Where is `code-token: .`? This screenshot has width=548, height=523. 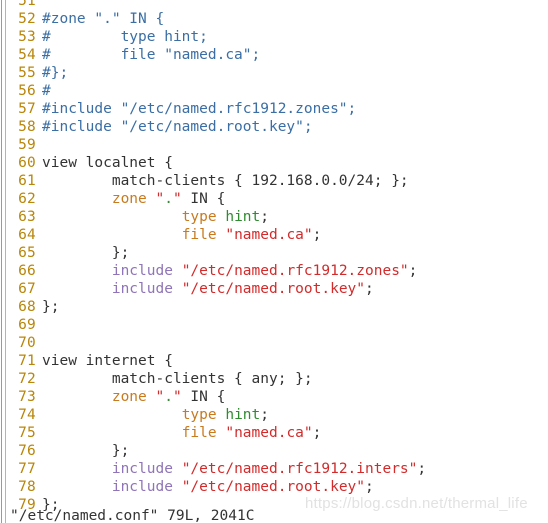 code-token: . is located at coordinates (168, 199).